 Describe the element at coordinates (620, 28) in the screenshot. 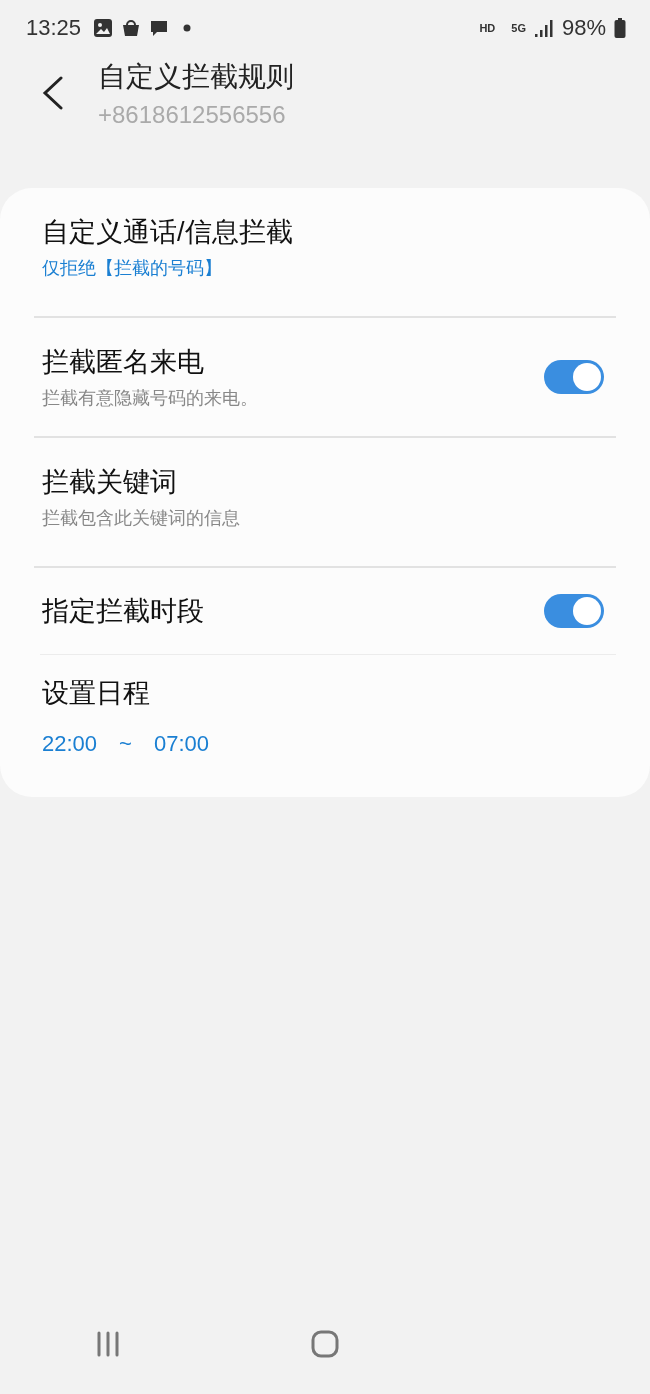

I see `battery-icon` at that location.